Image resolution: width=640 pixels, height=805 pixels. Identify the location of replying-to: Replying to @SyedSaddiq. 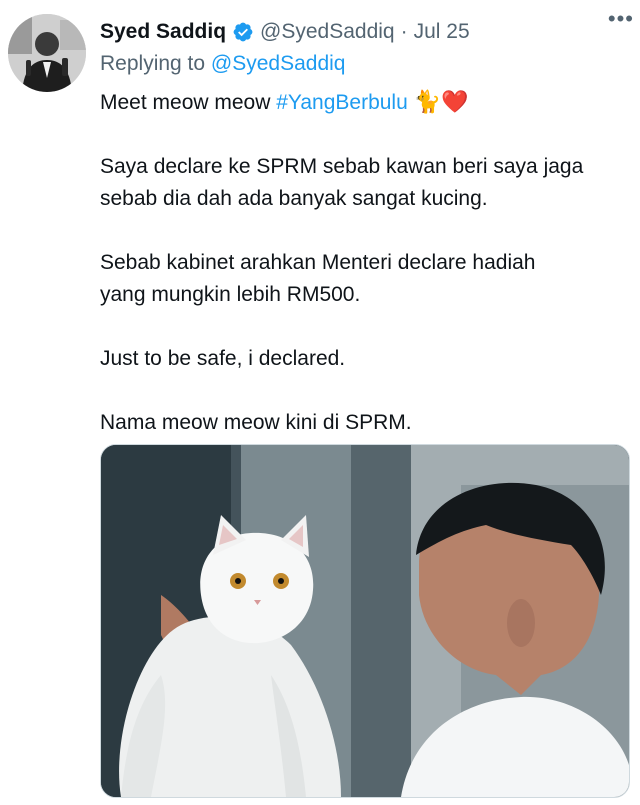
(222, 64).